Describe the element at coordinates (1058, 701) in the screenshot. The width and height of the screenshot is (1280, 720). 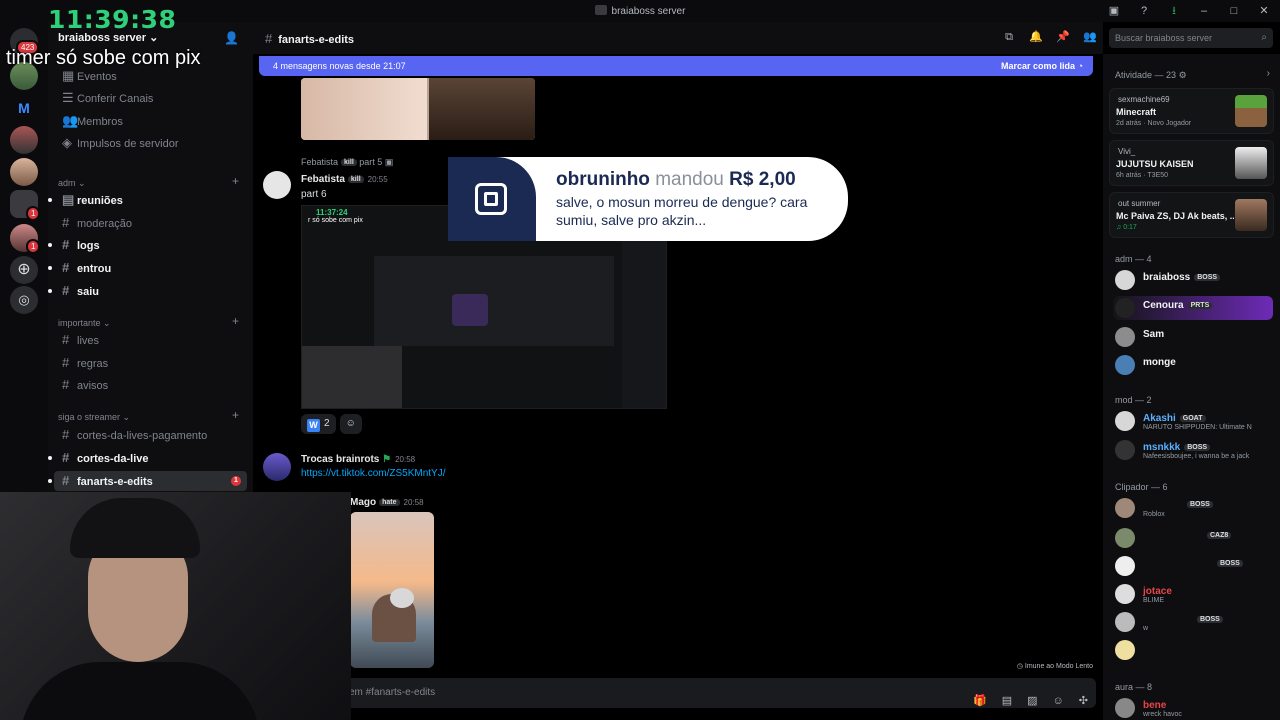
I see `emoji-icon: ☺` at that location.